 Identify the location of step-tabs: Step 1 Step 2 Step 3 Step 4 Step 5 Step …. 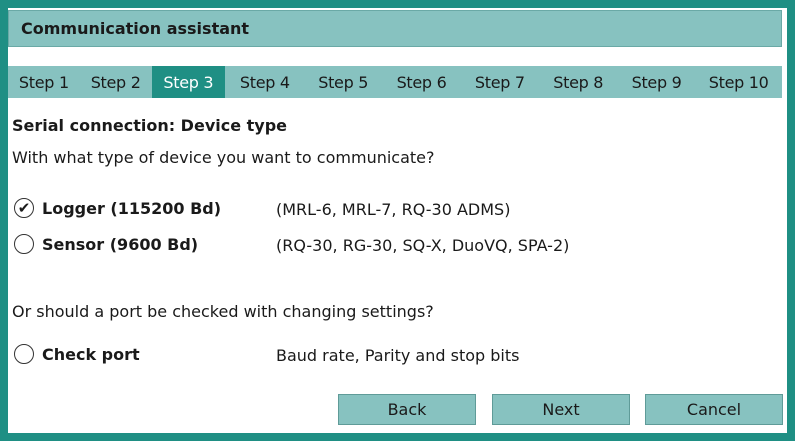
(395, 82).